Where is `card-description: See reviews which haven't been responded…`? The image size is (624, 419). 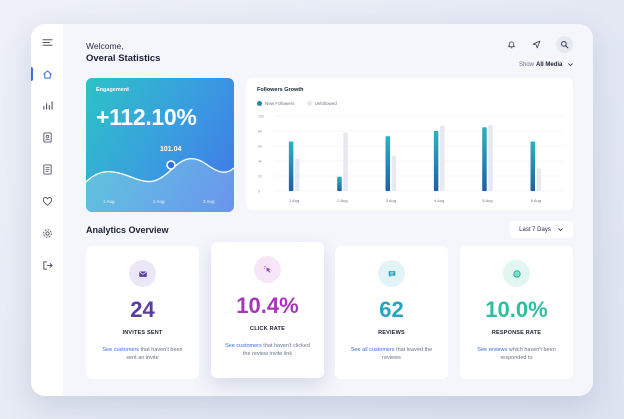
card-description: See reviews which haven't been responded… is located at coordinates (516, 354).